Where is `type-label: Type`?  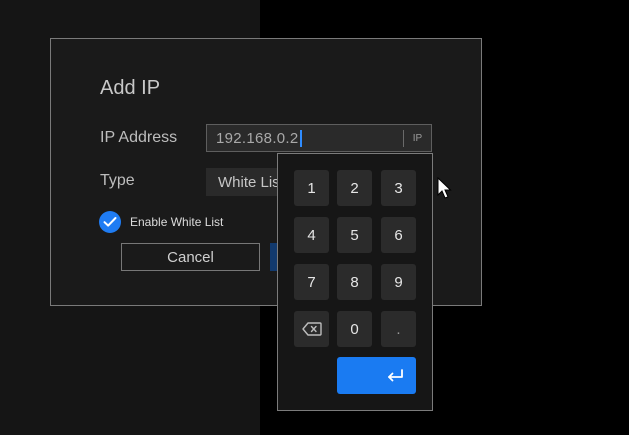 type-label: Type is located at coordinates (117, 180).